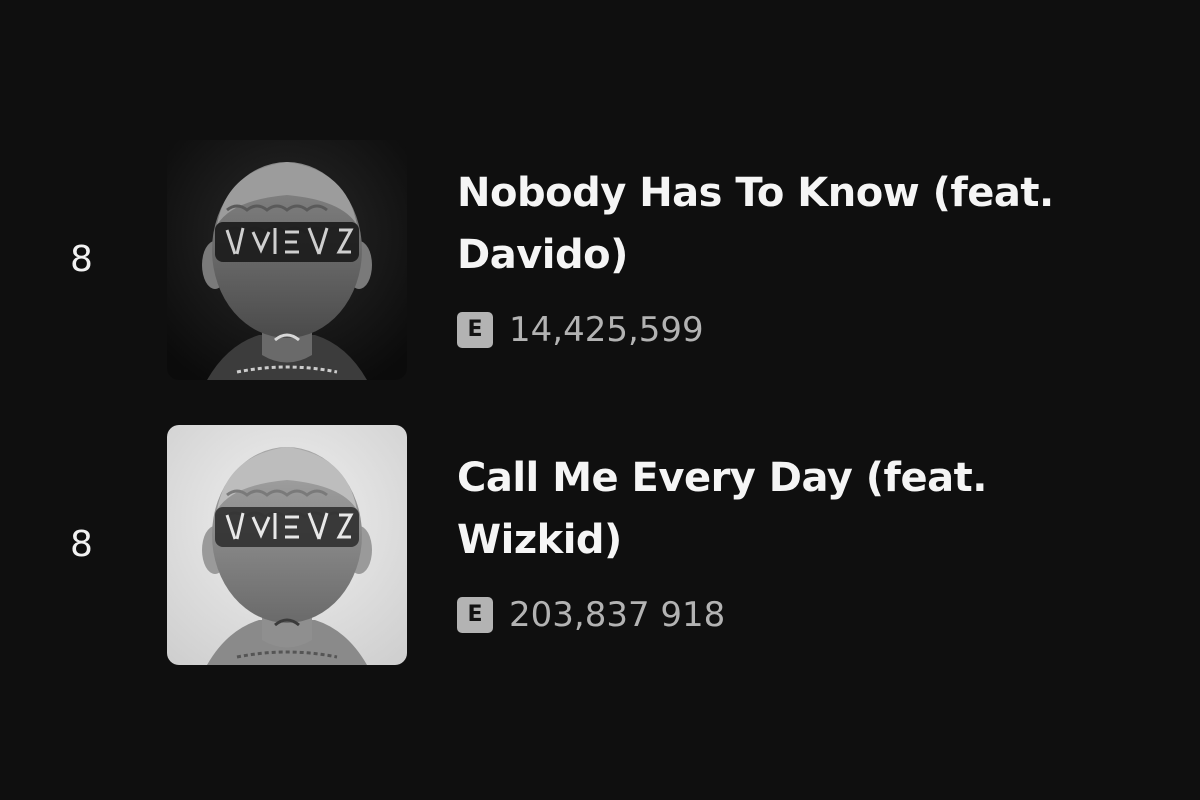 This screenshot has width=1200, height=800. Describe the element at coordinates (617, 615) in the screenshot. I see `play-count: 203,837 918` at that location.